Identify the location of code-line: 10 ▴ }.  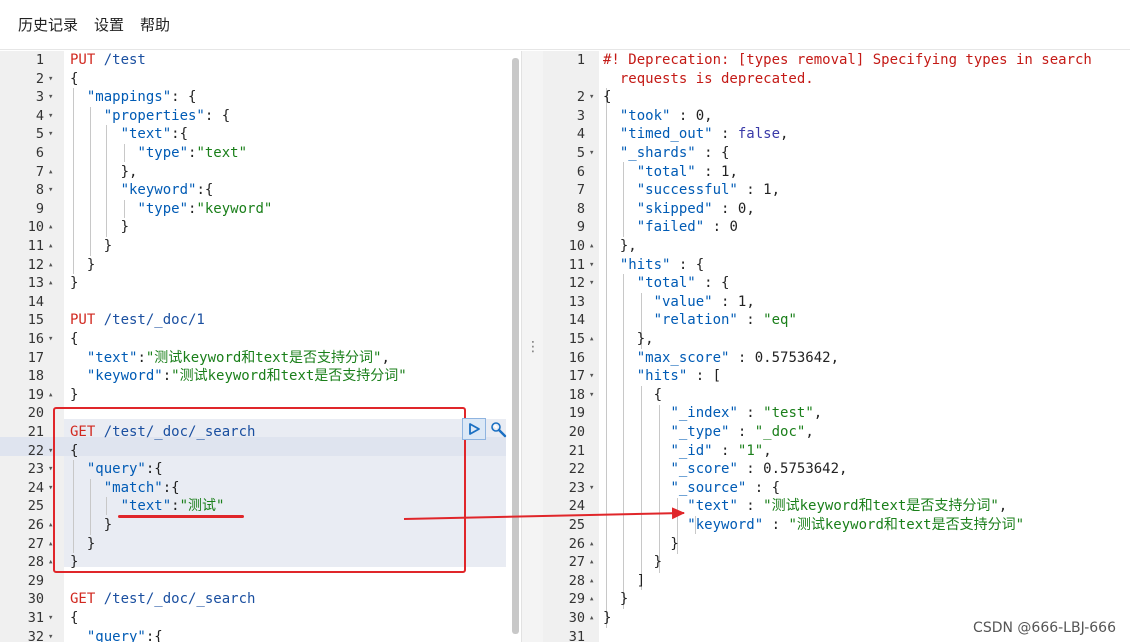
(260, 227).